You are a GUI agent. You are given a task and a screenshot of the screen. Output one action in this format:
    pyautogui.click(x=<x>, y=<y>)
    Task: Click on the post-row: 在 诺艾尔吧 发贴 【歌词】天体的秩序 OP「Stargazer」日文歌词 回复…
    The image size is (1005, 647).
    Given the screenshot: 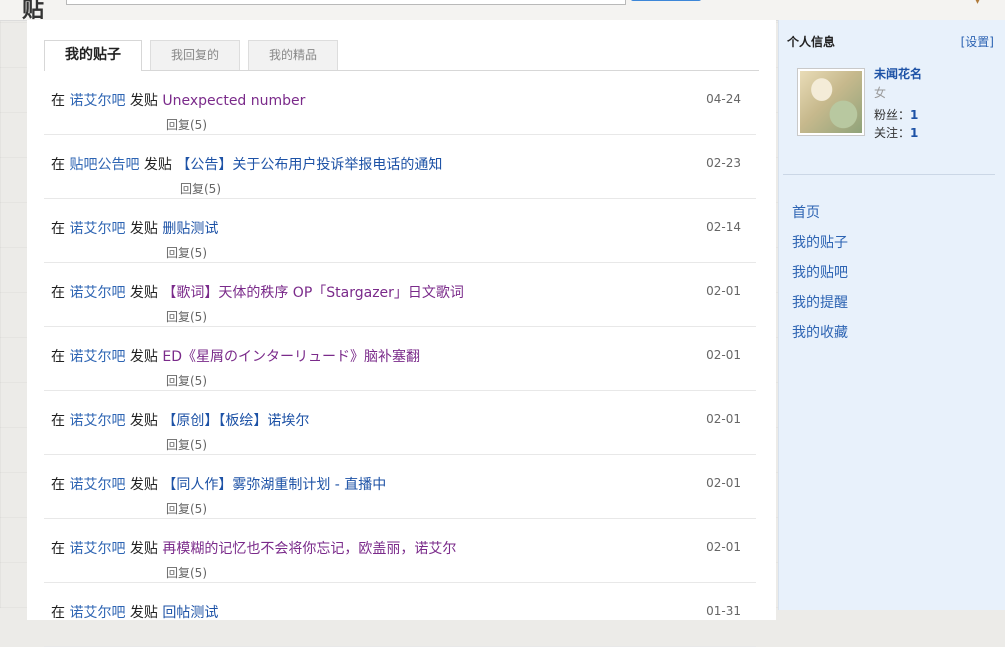 What is the action you would take?
    pyautogui.click(x=400, y=295)
    